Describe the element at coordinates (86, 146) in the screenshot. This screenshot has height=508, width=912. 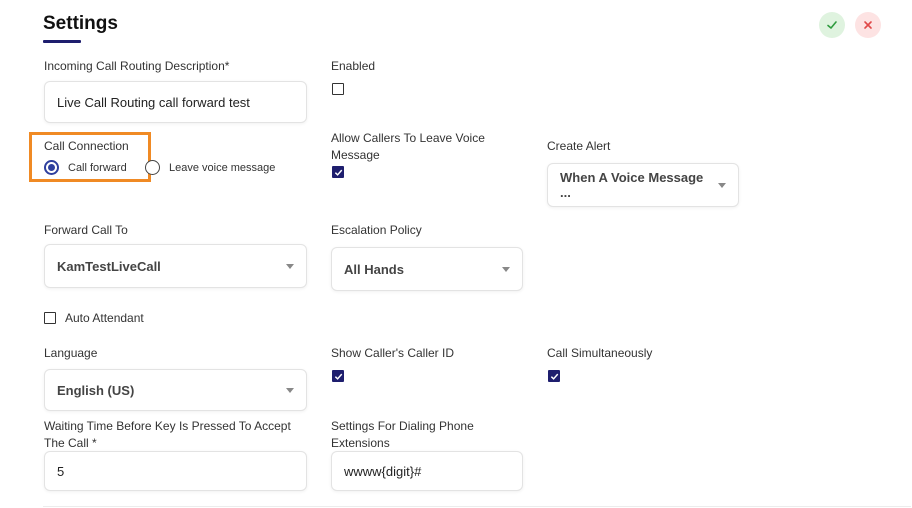
I see `call-connection-label: Call Connection` at that location.